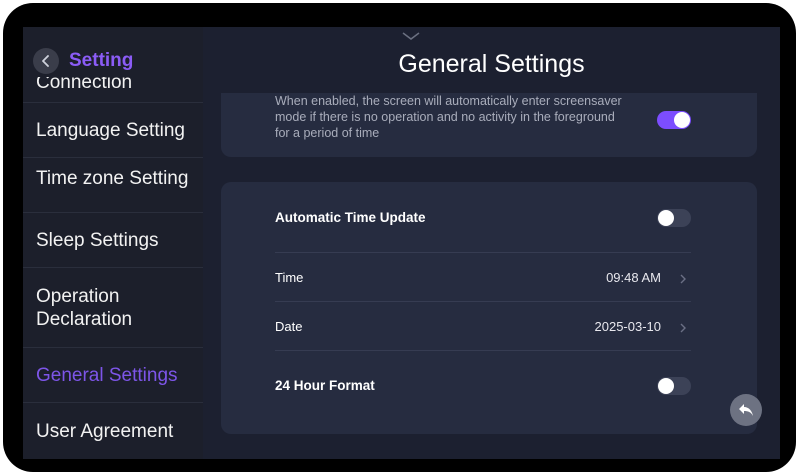 The width and height of the screenshot is (799, 475). Describe the element at coordinates (633, 277) in the screenshot. I see `time-value: 09:48 AM` at that location.